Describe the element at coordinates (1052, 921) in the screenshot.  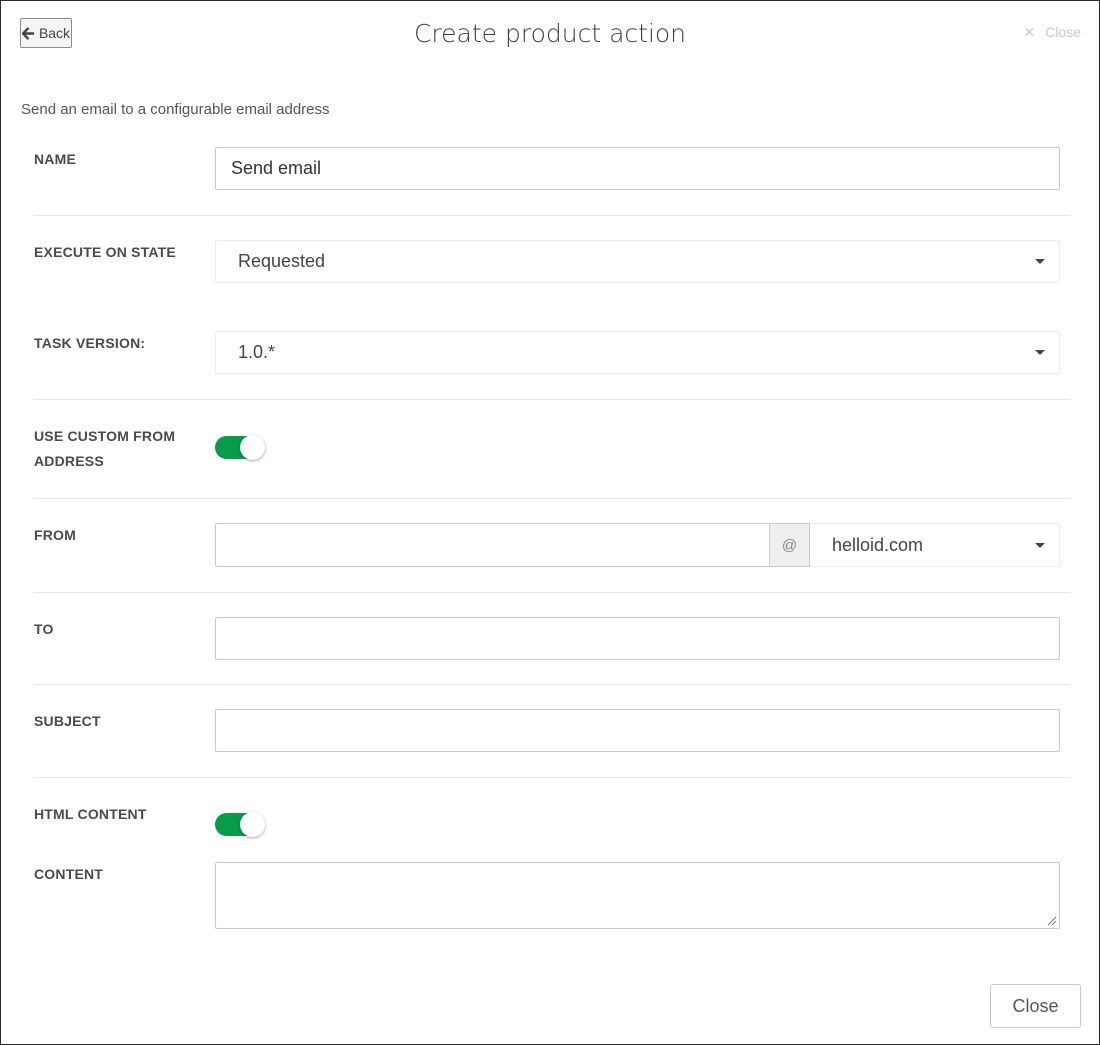
I see `resize-grip-icon` at that location.